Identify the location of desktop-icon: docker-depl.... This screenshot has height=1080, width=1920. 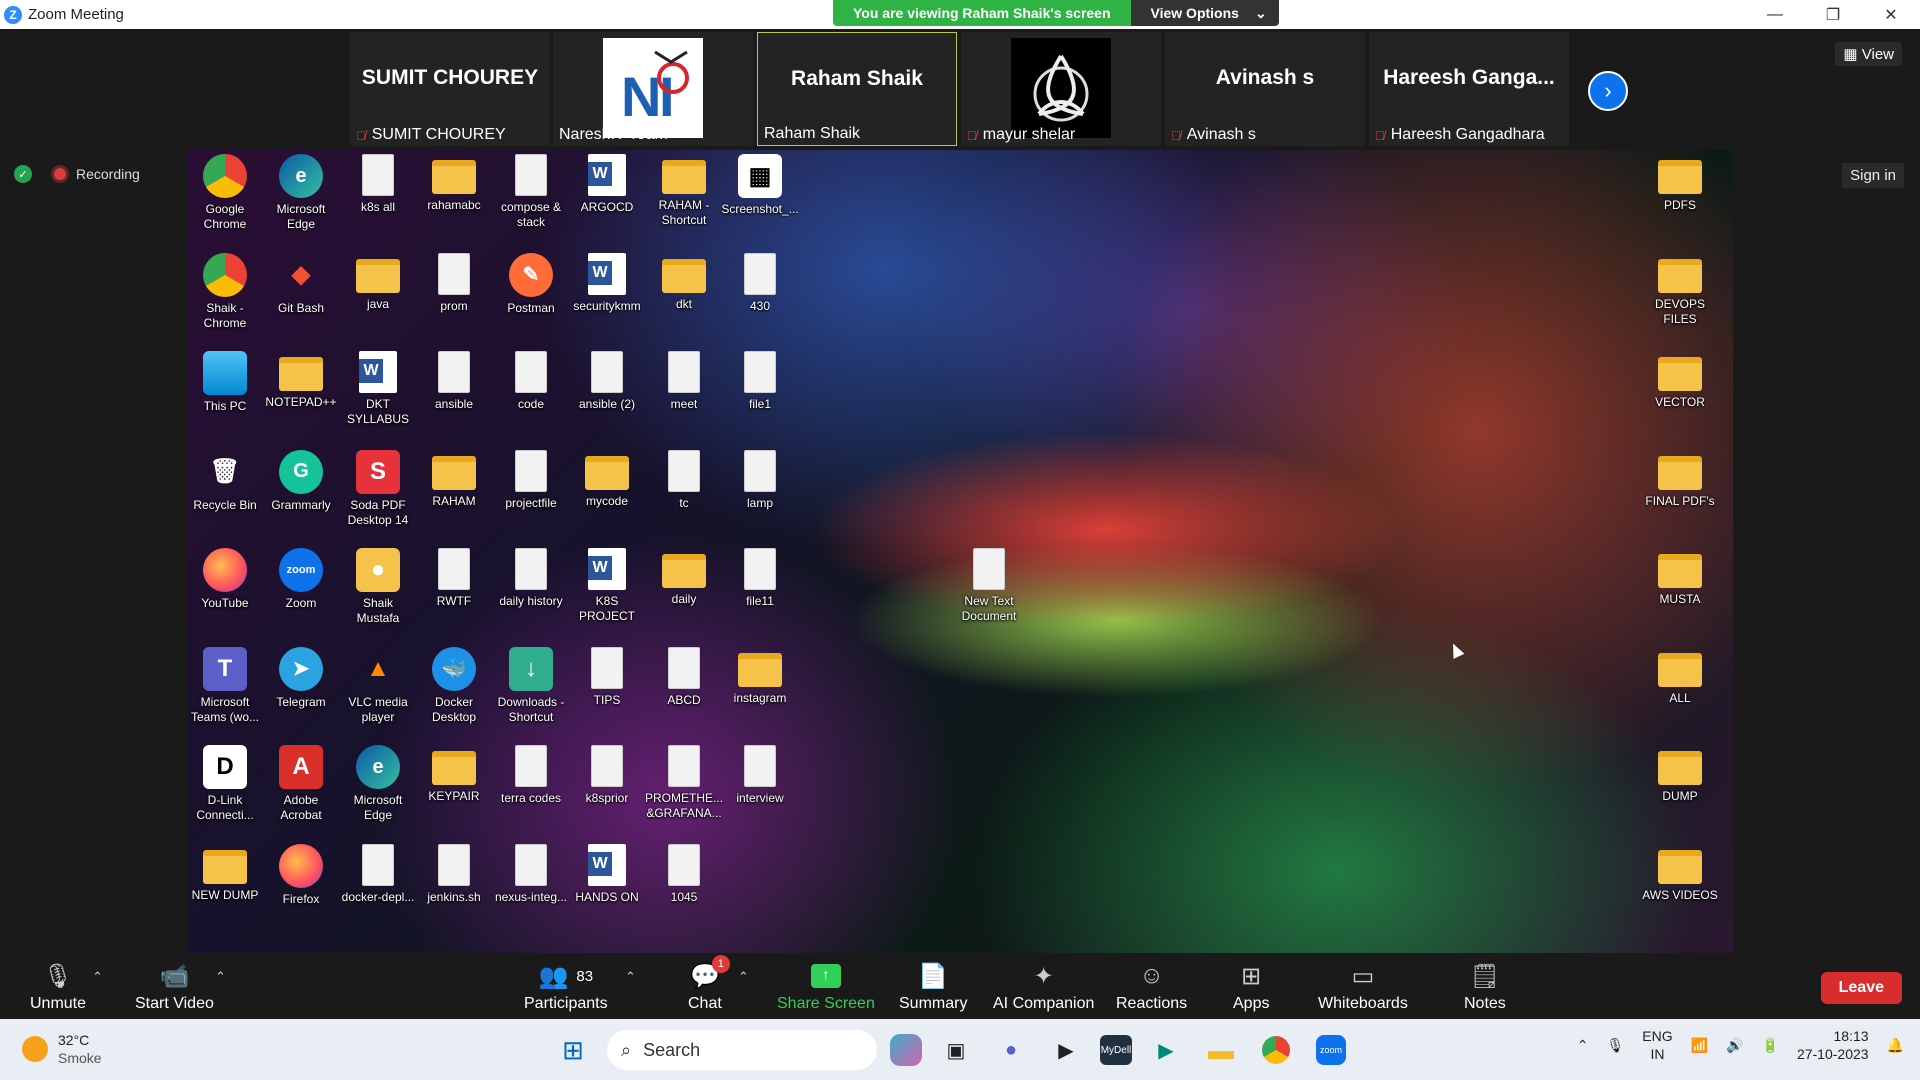
(378, 874).